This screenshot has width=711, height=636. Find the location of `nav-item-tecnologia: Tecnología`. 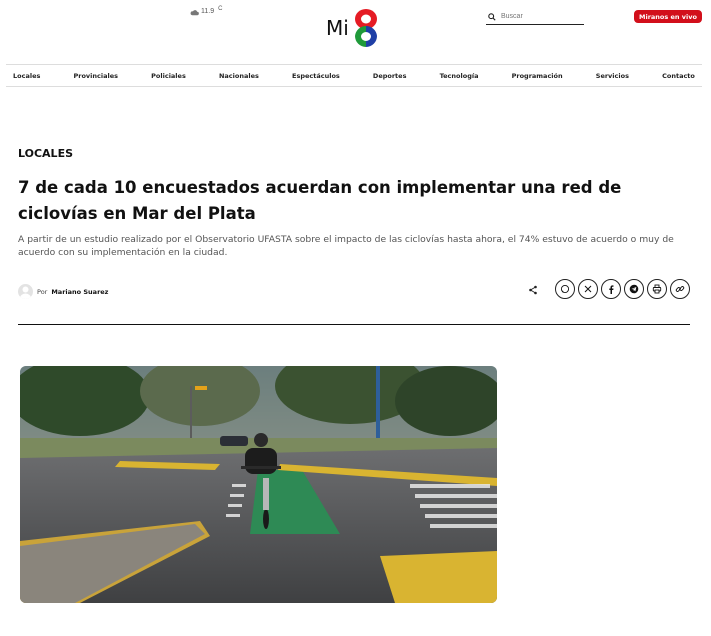

nav-item-tecnologia: Tecnología is located at coordinates (459, 76).